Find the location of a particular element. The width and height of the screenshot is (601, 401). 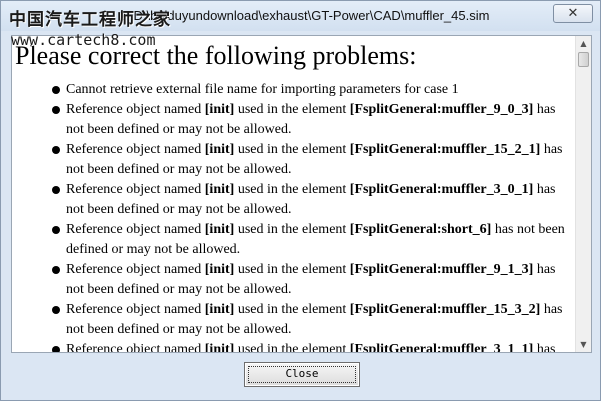

close-button: Close is located at coordinates (302, 374).